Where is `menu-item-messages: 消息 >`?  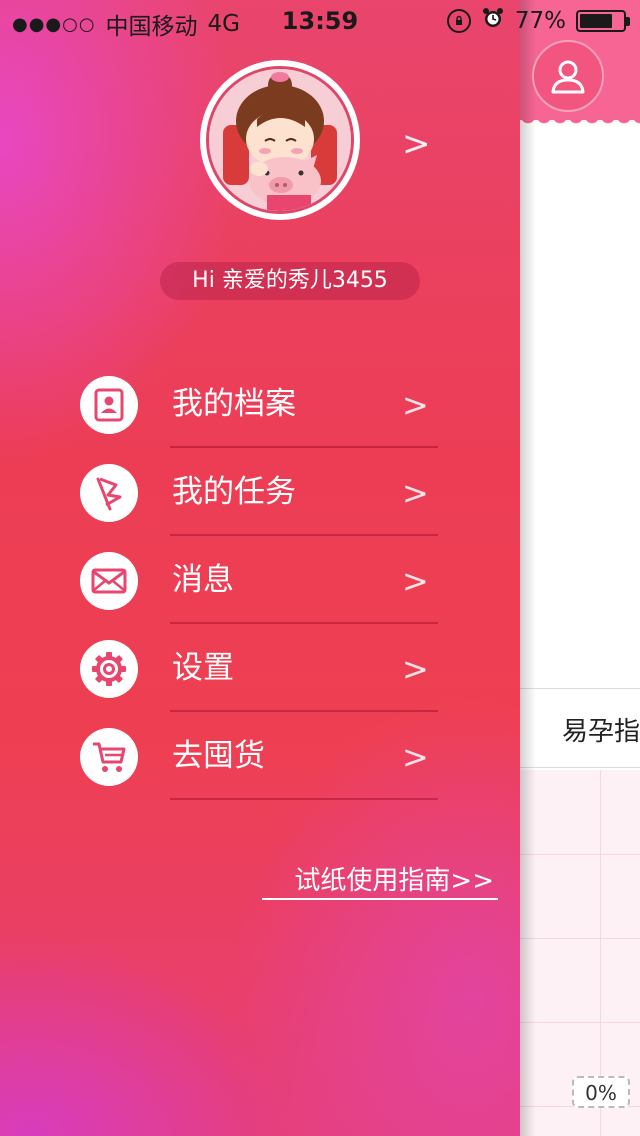 menu-item-messages: 消息 > is located at coordinates (260, 580).